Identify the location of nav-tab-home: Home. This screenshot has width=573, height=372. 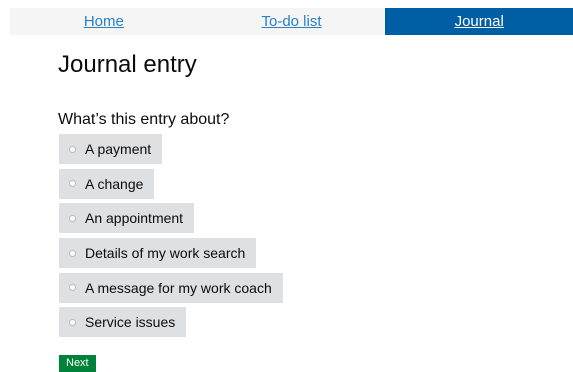
(104, 21).